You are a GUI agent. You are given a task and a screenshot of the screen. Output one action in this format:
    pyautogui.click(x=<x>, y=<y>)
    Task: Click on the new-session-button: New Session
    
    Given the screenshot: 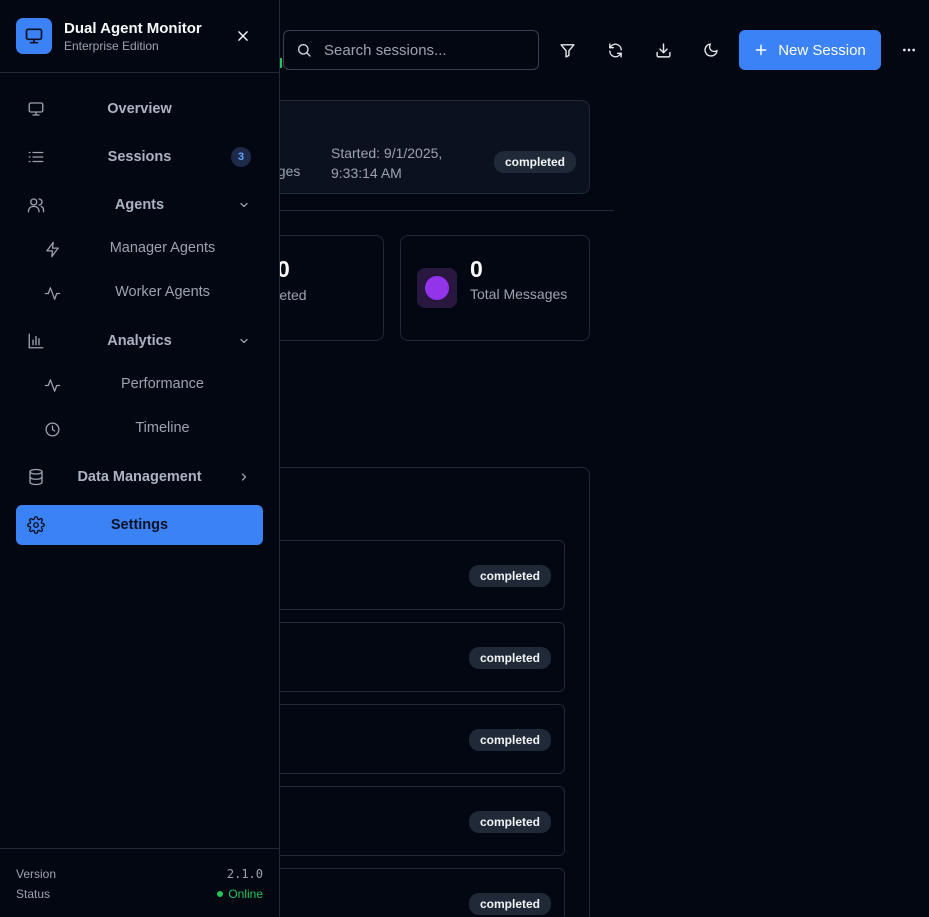 What is the action you would take?
    pyautogui.click(x=810, y=50)
    